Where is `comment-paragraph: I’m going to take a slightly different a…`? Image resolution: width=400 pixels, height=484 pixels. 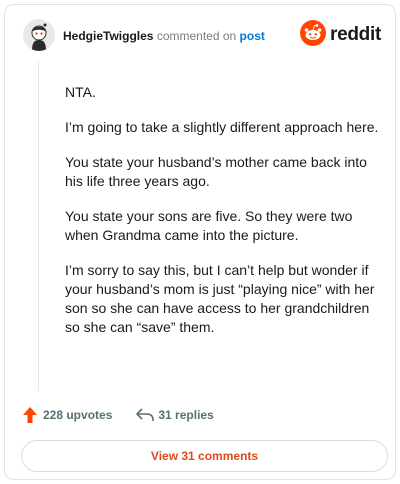 comment-paragraph: I’m going to take a slightly different a… is located at coordinates (222, 127).